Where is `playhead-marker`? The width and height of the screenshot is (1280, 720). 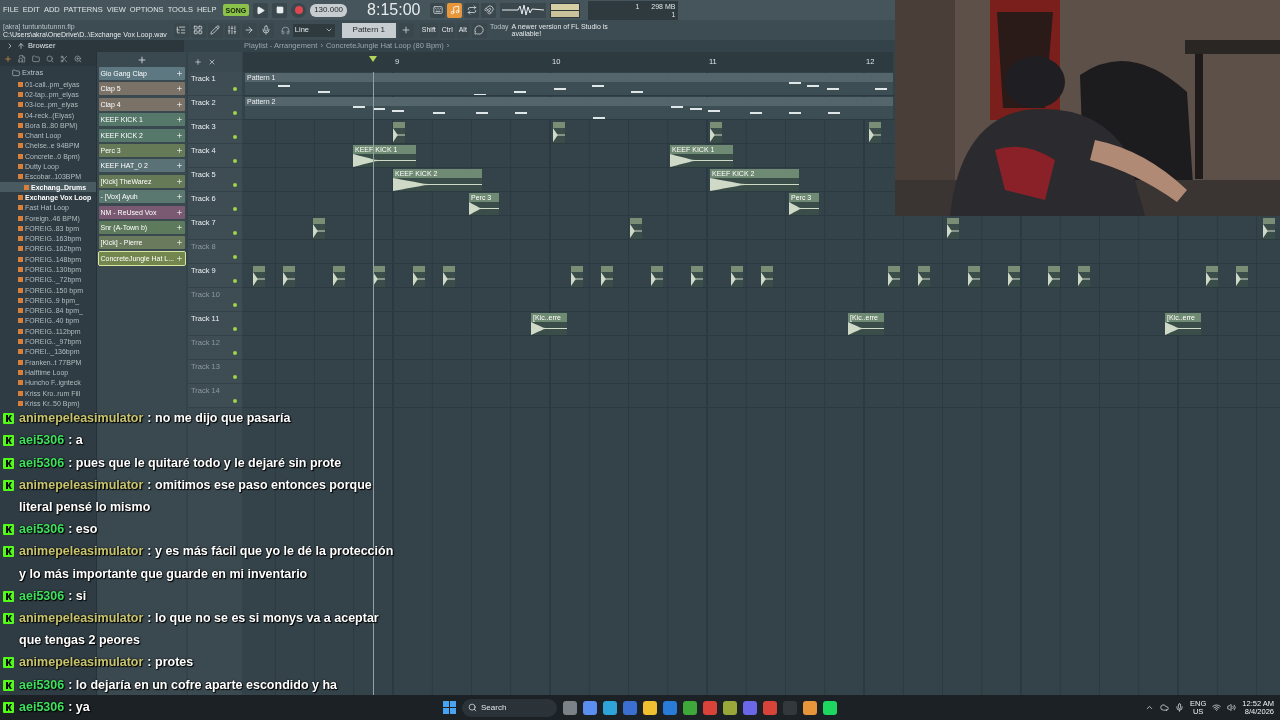 playhead-marker is located at coordinates (373, 59).